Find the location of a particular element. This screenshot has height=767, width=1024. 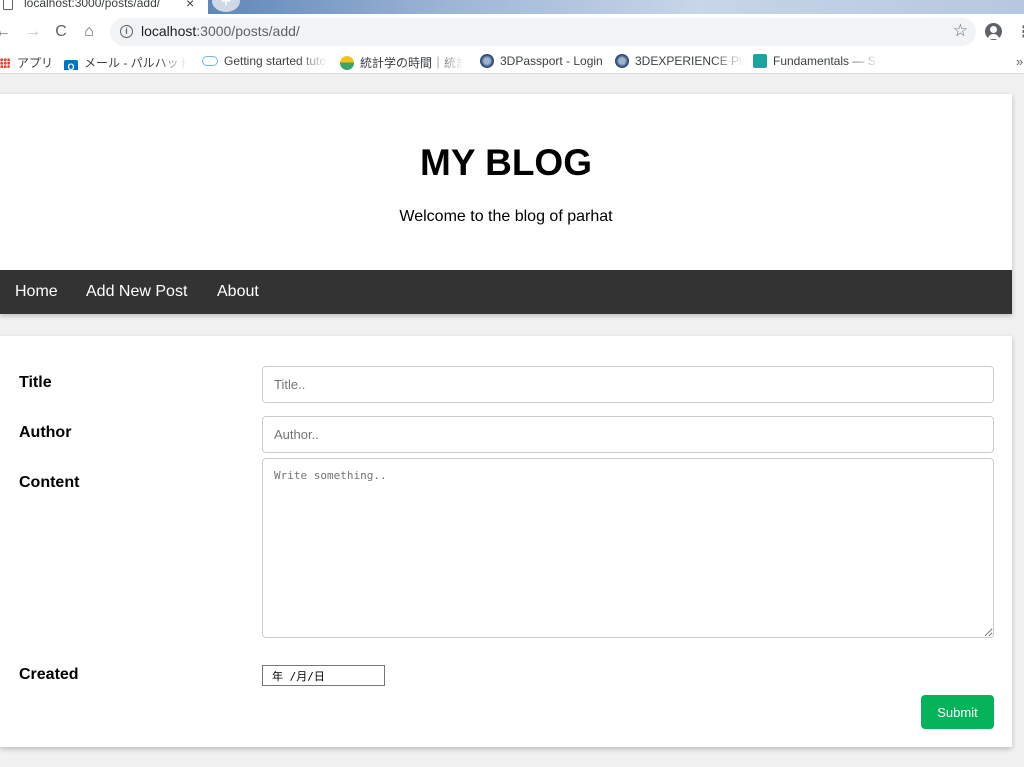

outlook-icon: O is located at coordinates (71, 65).